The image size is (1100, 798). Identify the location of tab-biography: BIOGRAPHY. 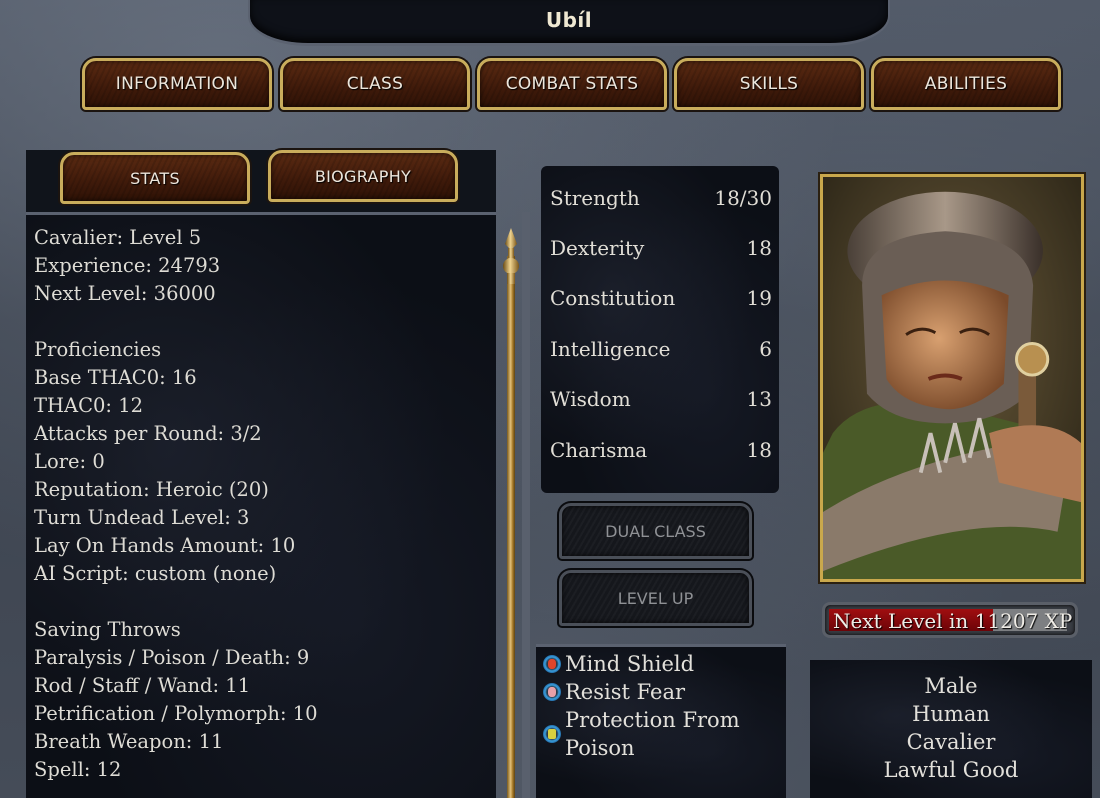
(363, 176).